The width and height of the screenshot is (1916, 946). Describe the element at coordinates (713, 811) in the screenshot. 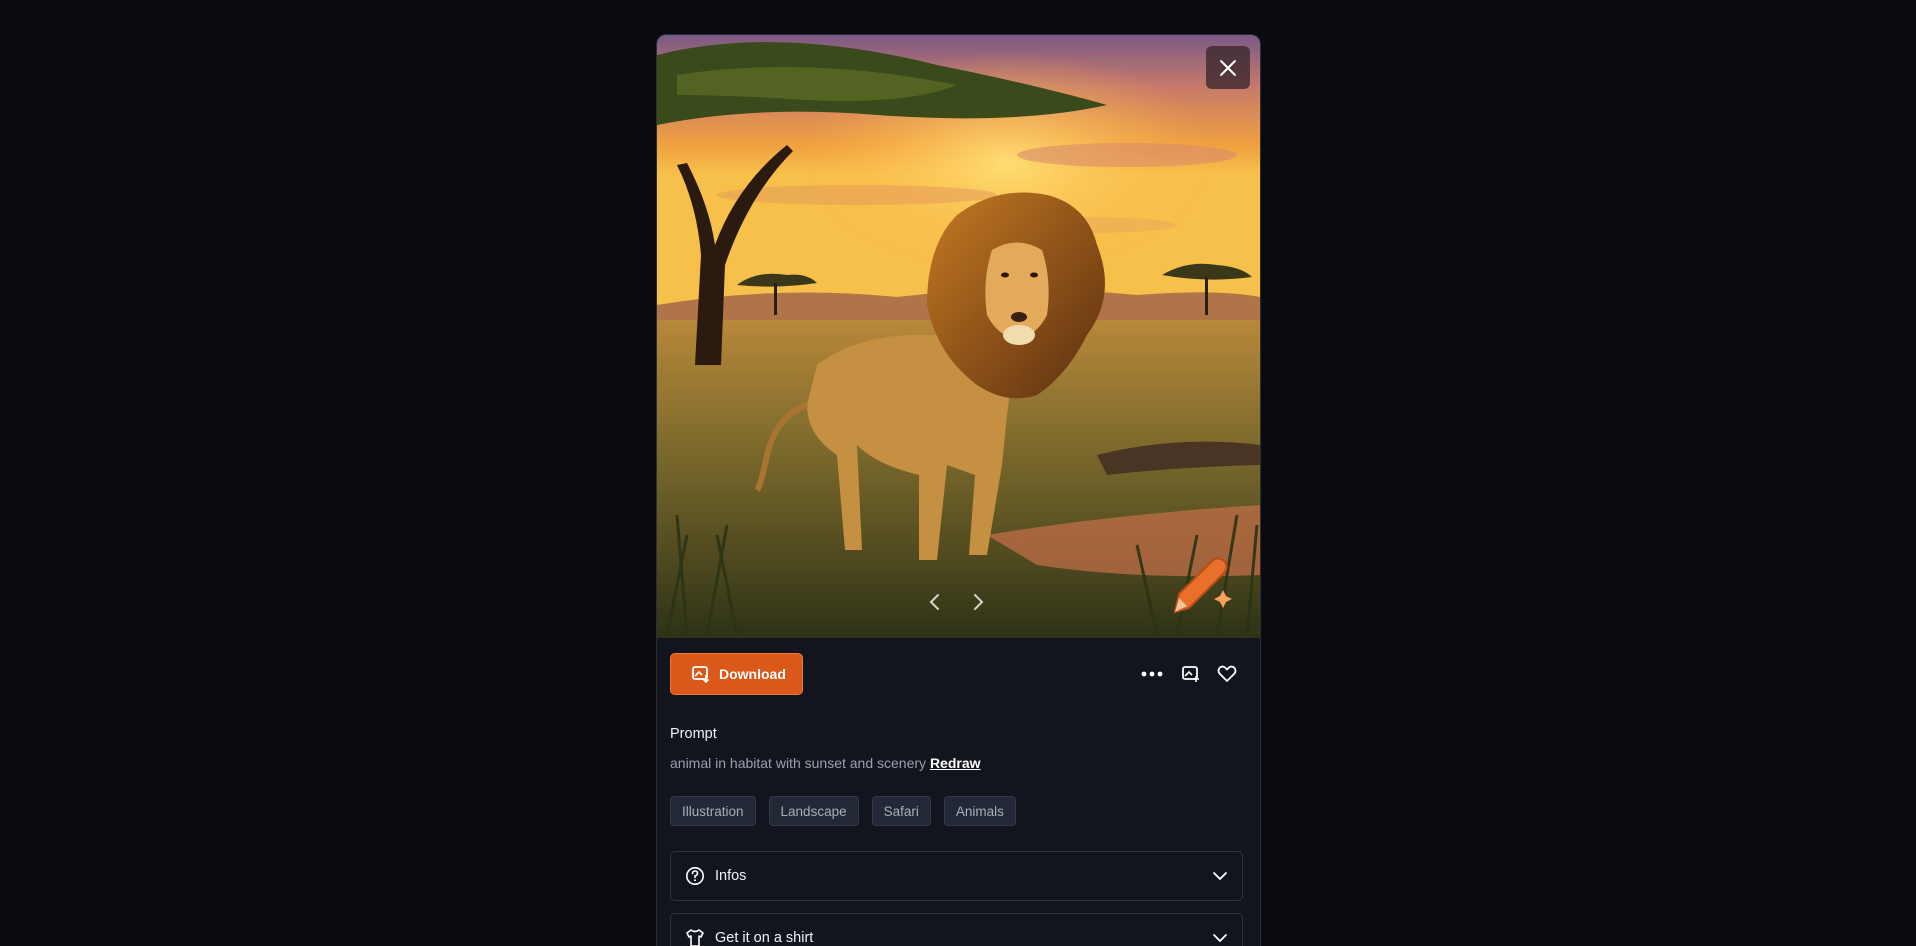

I see `tag-illustration: Illustration` at that location.